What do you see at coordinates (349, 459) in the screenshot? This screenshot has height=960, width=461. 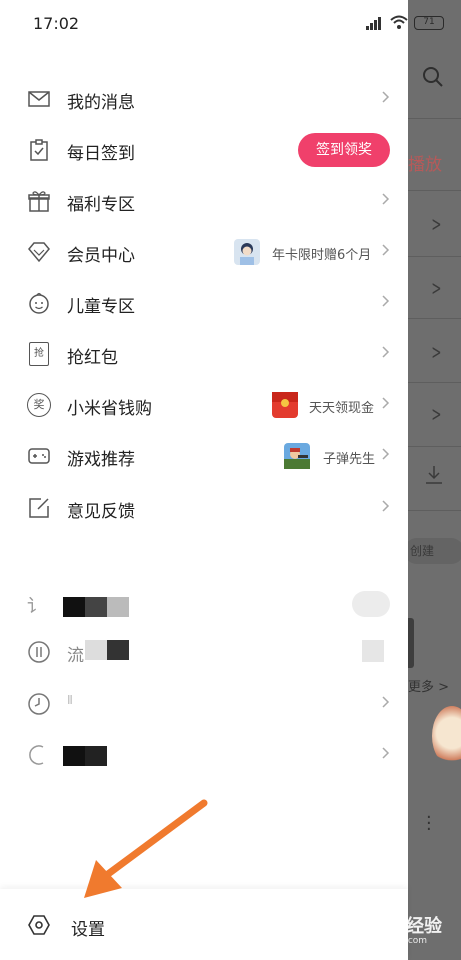 I see `game-promo-text: 子弹先生` at bounding box center [349, 459].